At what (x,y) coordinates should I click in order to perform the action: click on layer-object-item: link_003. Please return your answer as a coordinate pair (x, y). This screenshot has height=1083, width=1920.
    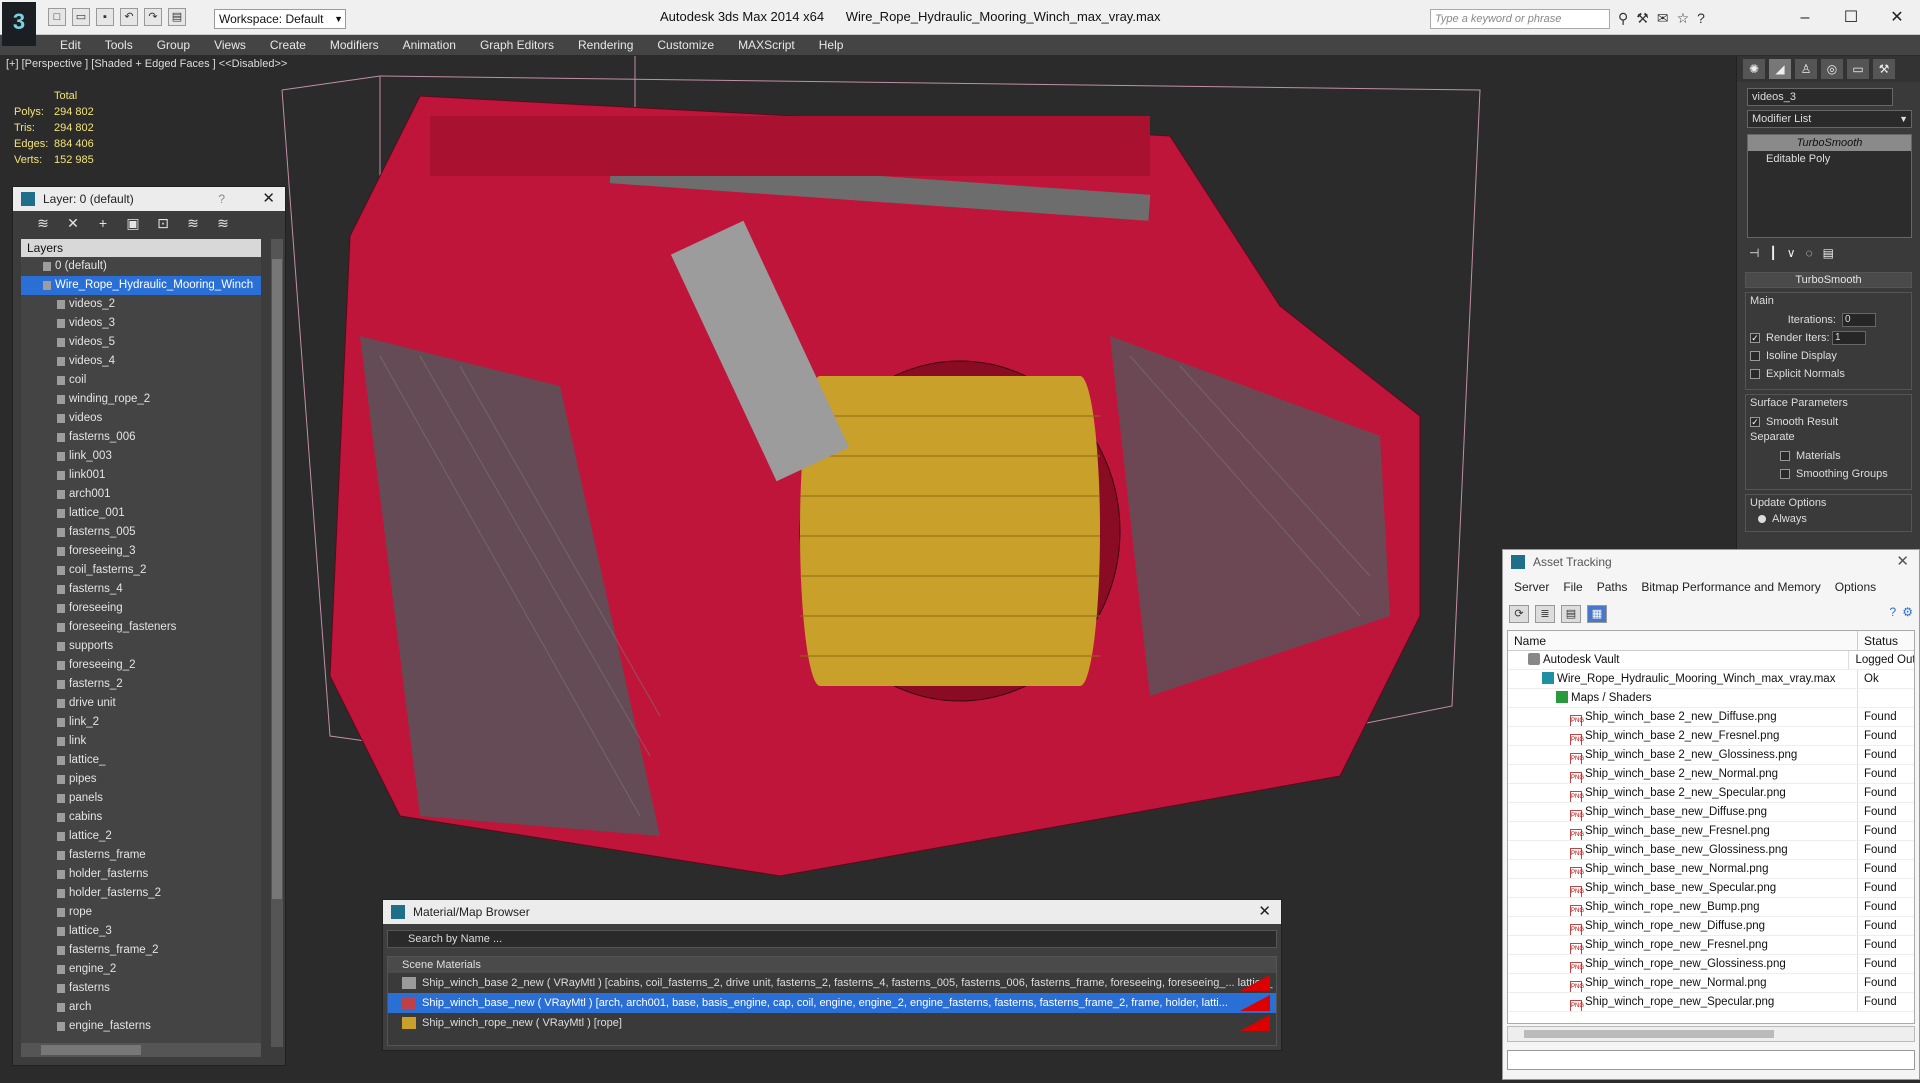
    Looking at the image, I should click on (141, 456).